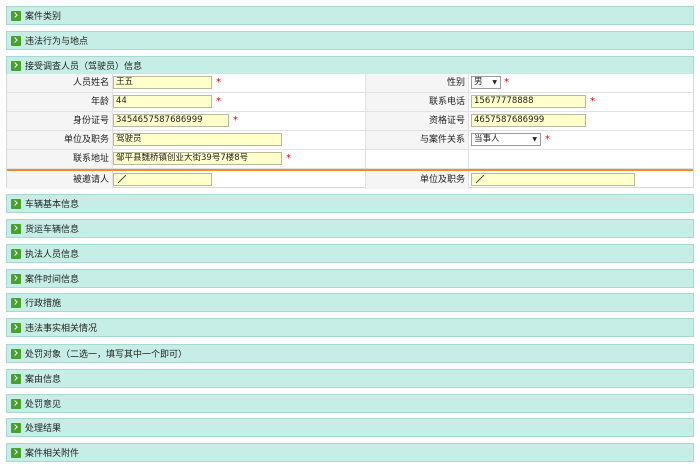 The image size is (700, 468). Describe the element at coordinates (350, 159) in the screenshot. I see `form-row-address: 联系地址 邹平县魏桥镇创业大街39号7楼8号 *` at that location.